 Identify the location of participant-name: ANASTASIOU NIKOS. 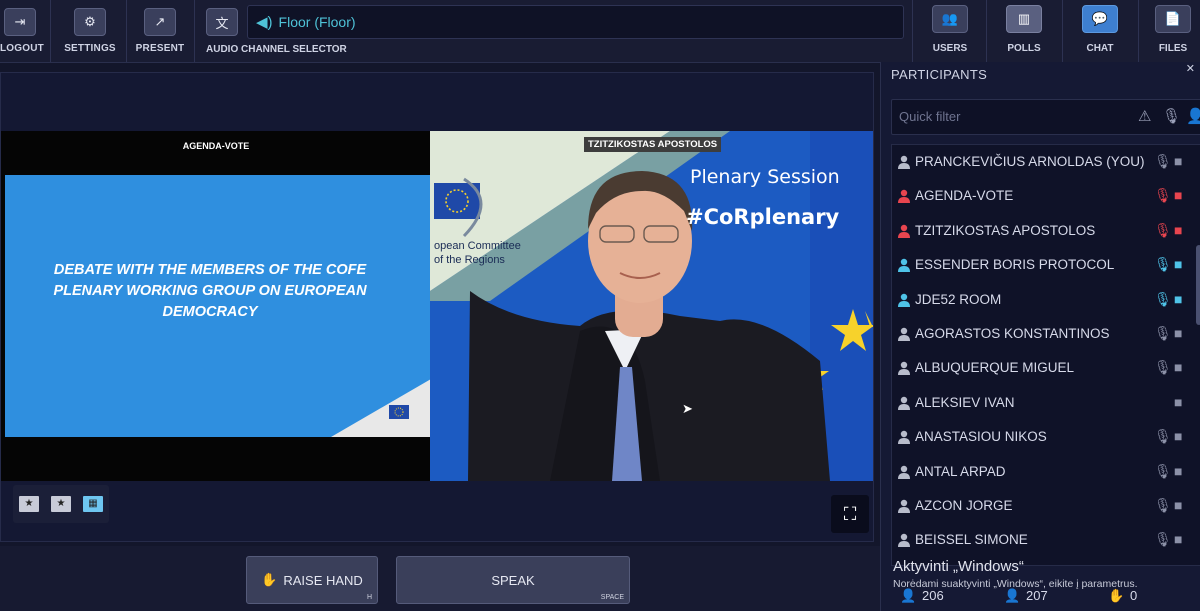
(981, 437).